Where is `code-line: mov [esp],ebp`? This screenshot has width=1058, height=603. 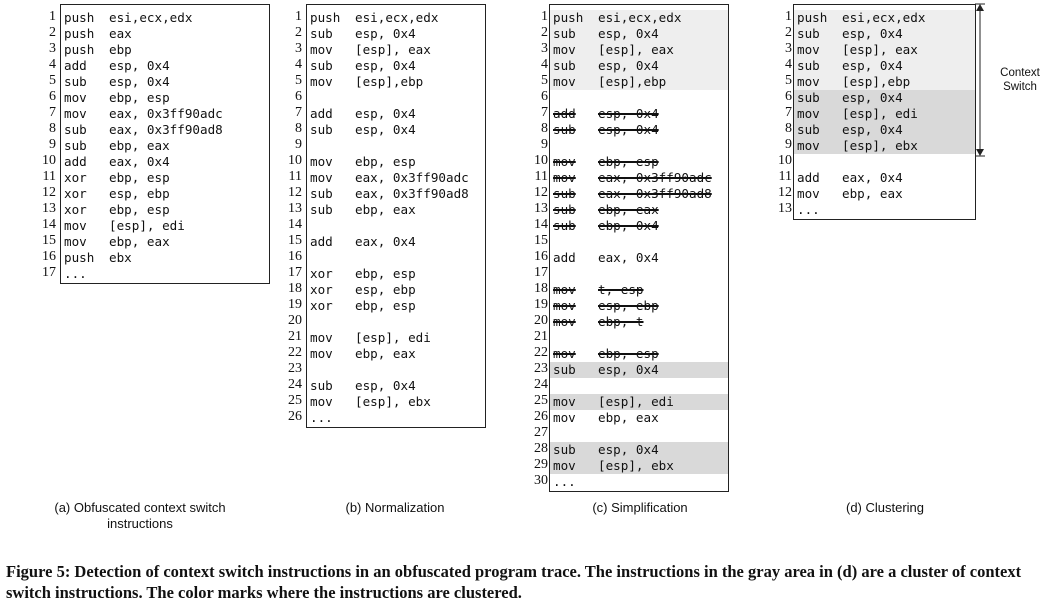
code-line: mov [esp],ebp is located at coordinates (396, 82).